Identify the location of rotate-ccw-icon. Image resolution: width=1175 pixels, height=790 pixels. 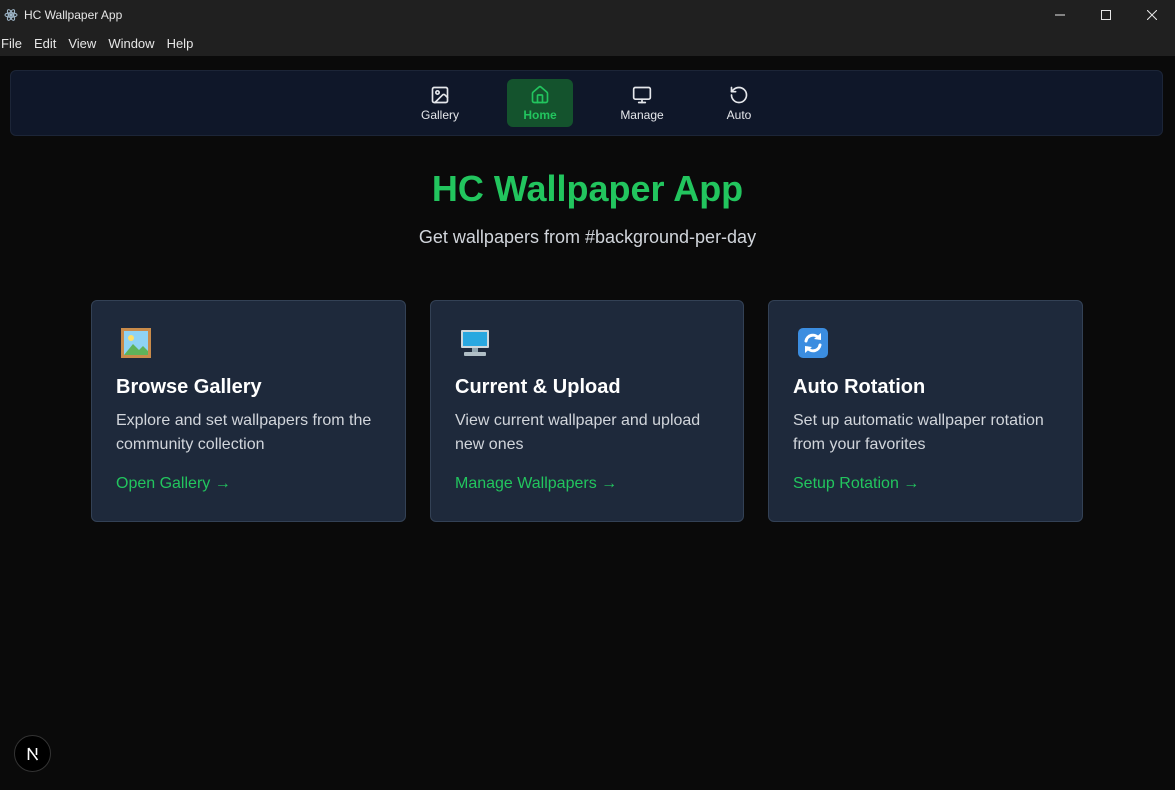
(739, 95).